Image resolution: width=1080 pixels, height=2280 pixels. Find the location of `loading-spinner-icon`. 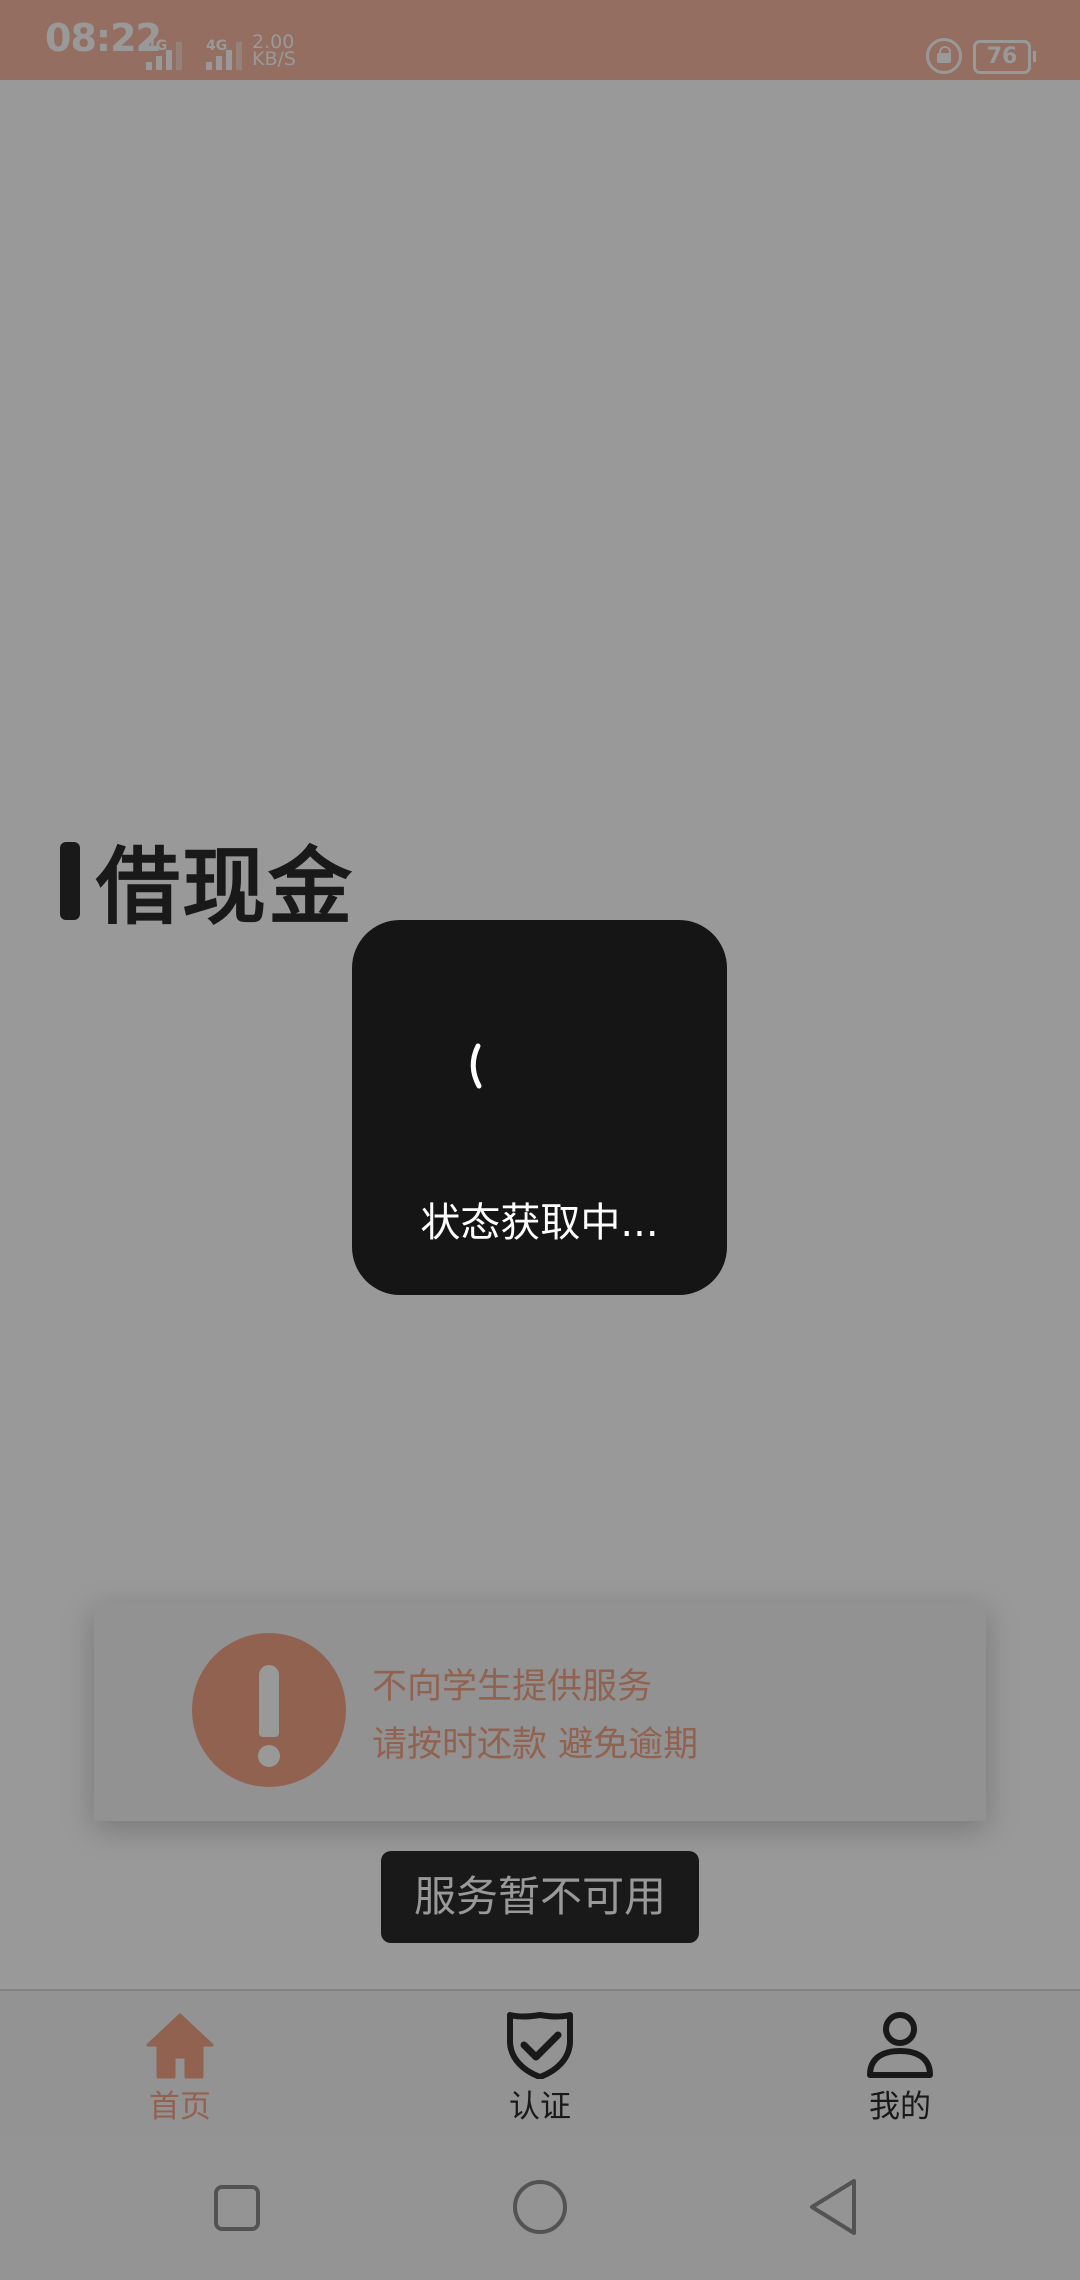

loading-spinner-icon is located at coordinates (476, 1066).